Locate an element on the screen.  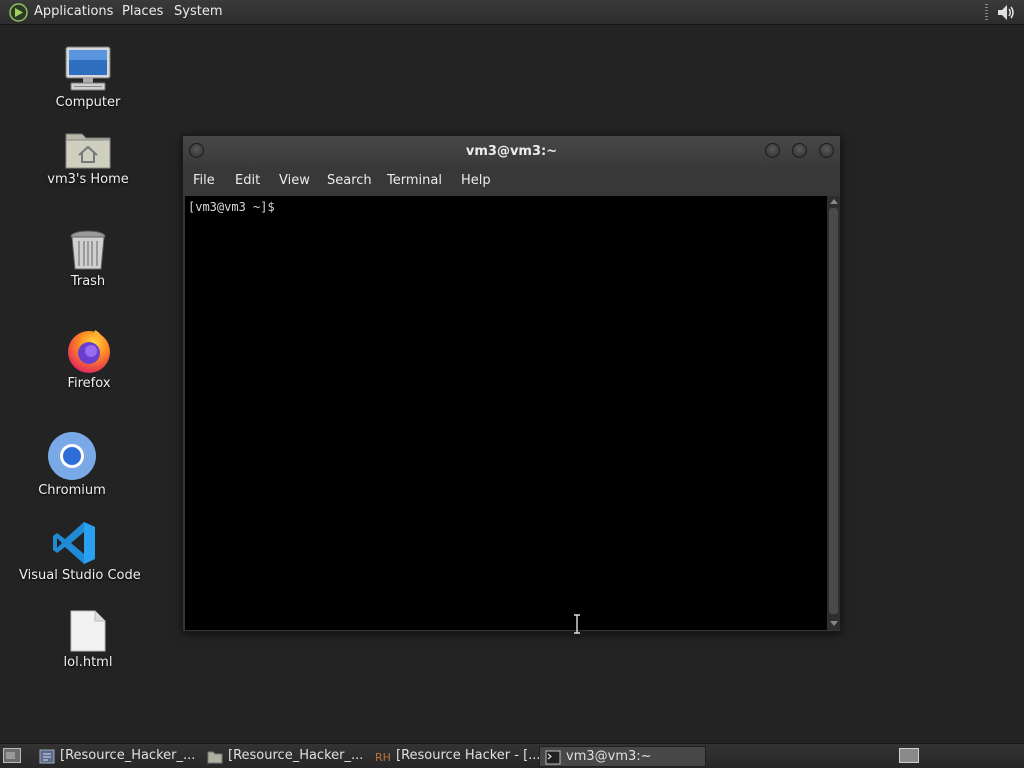
menu-view: View is located at coordinates (294, 180).